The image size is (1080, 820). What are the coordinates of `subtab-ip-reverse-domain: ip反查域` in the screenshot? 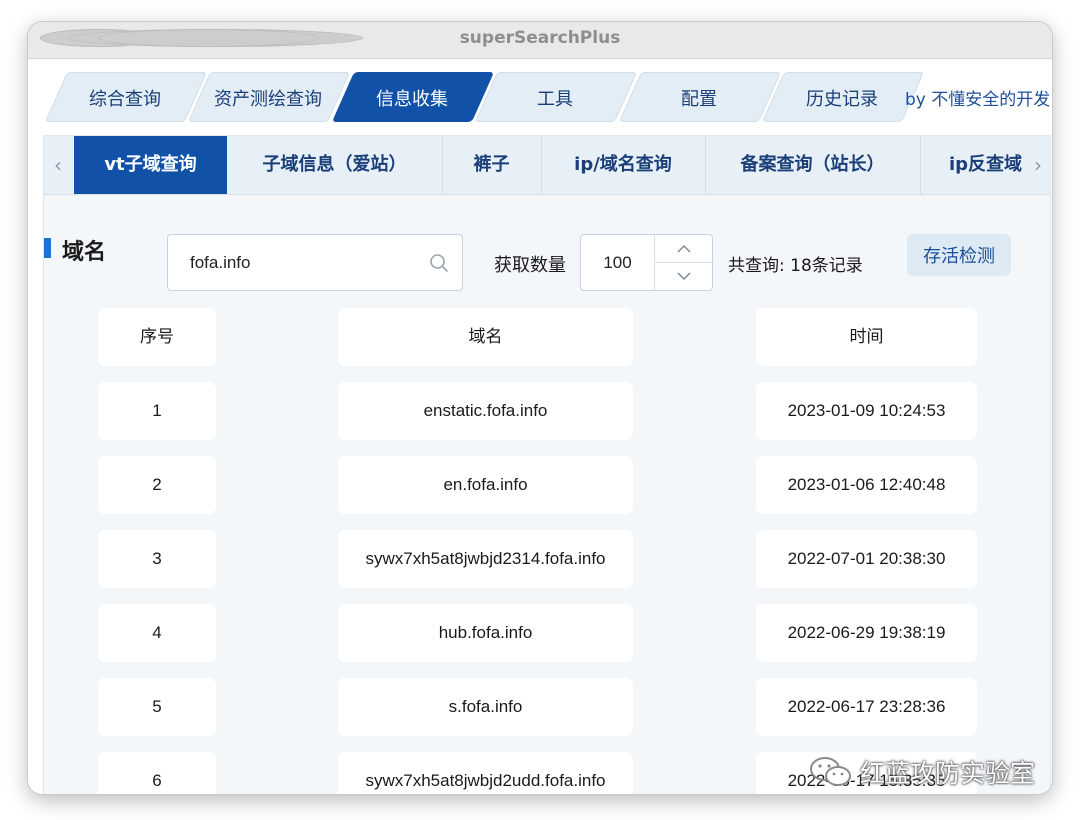 It's located at (972, 165).